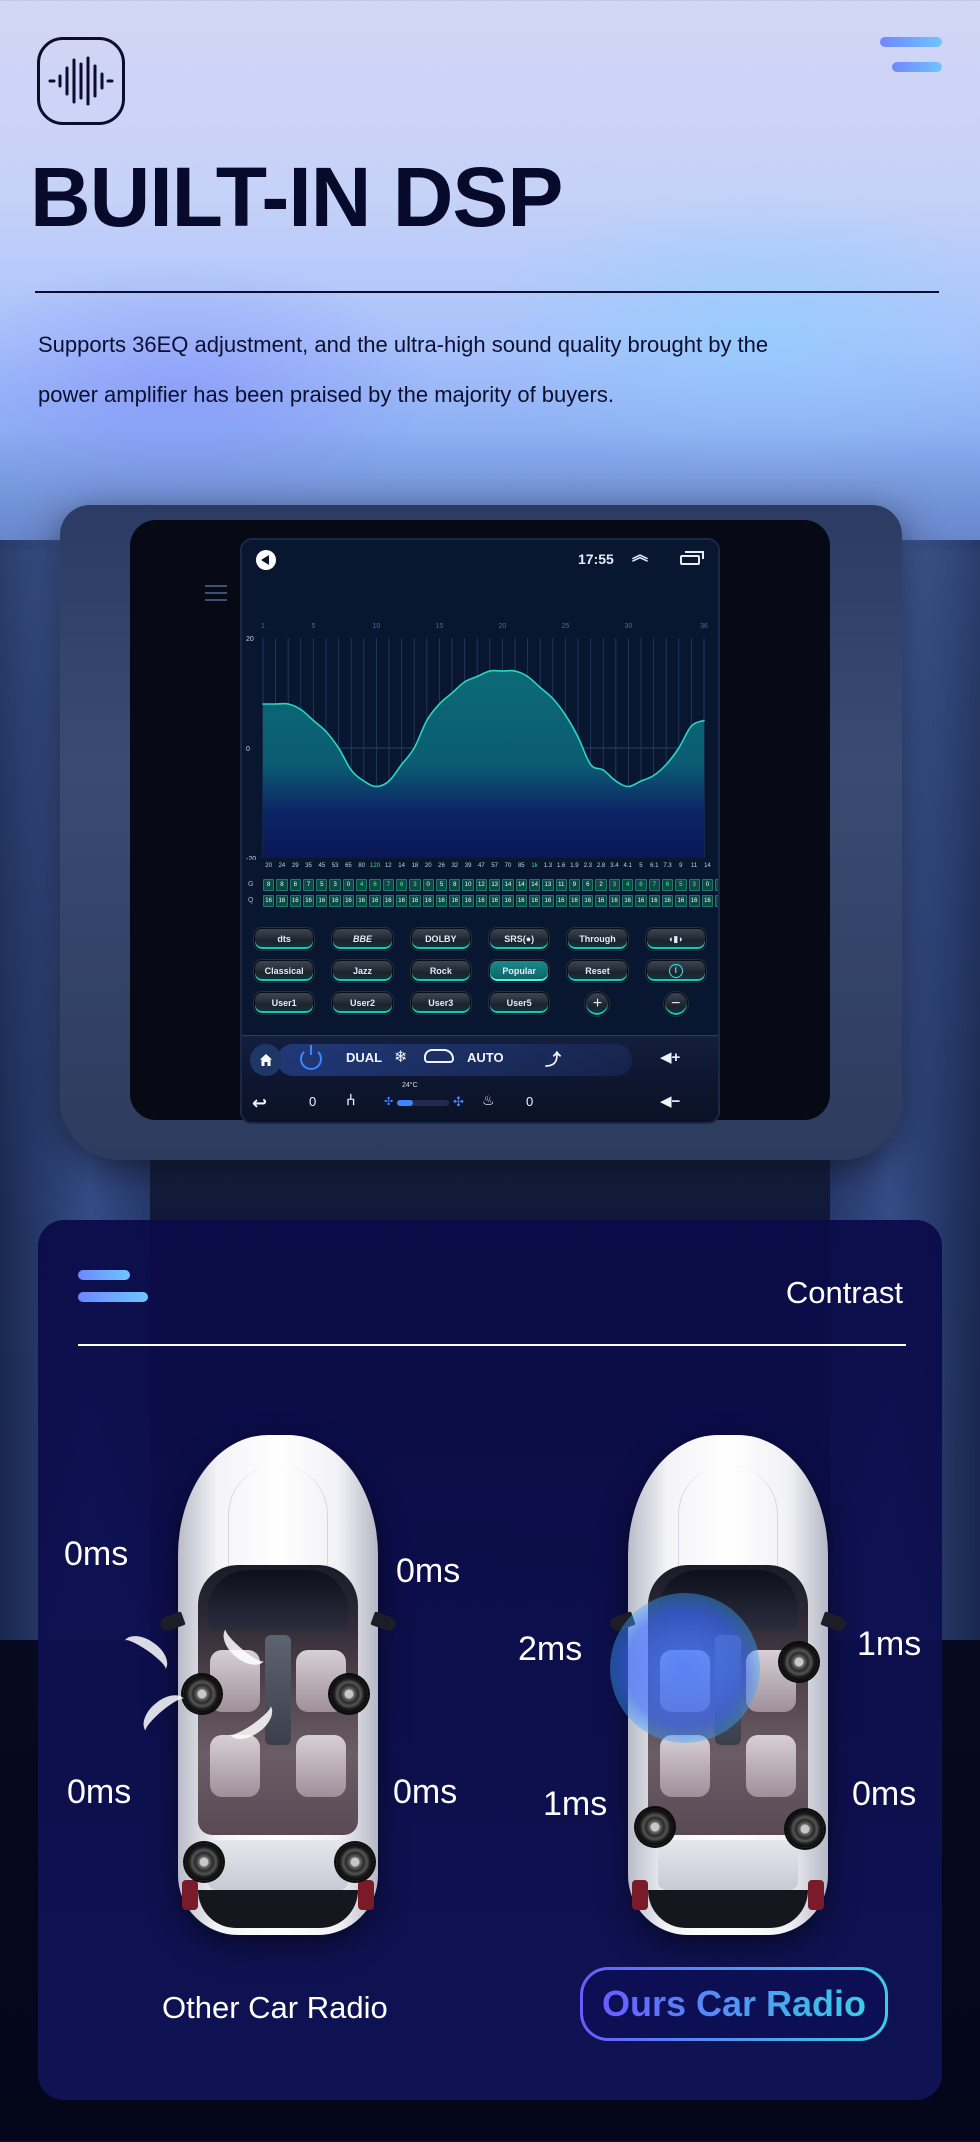  I want to click on gain-cell: 9, so click(574, 885).